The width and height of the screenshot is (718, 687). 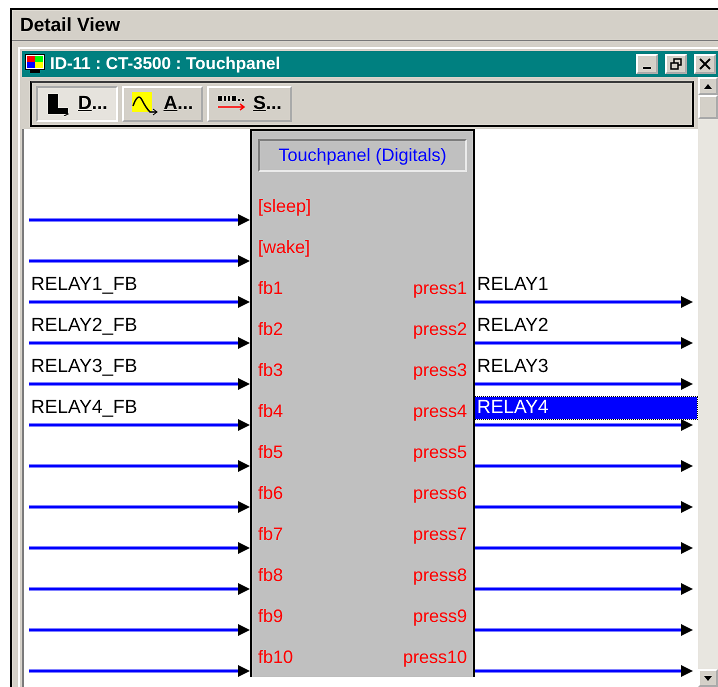 I want to click on output-port-label: press7, so click(x=439, y=534).